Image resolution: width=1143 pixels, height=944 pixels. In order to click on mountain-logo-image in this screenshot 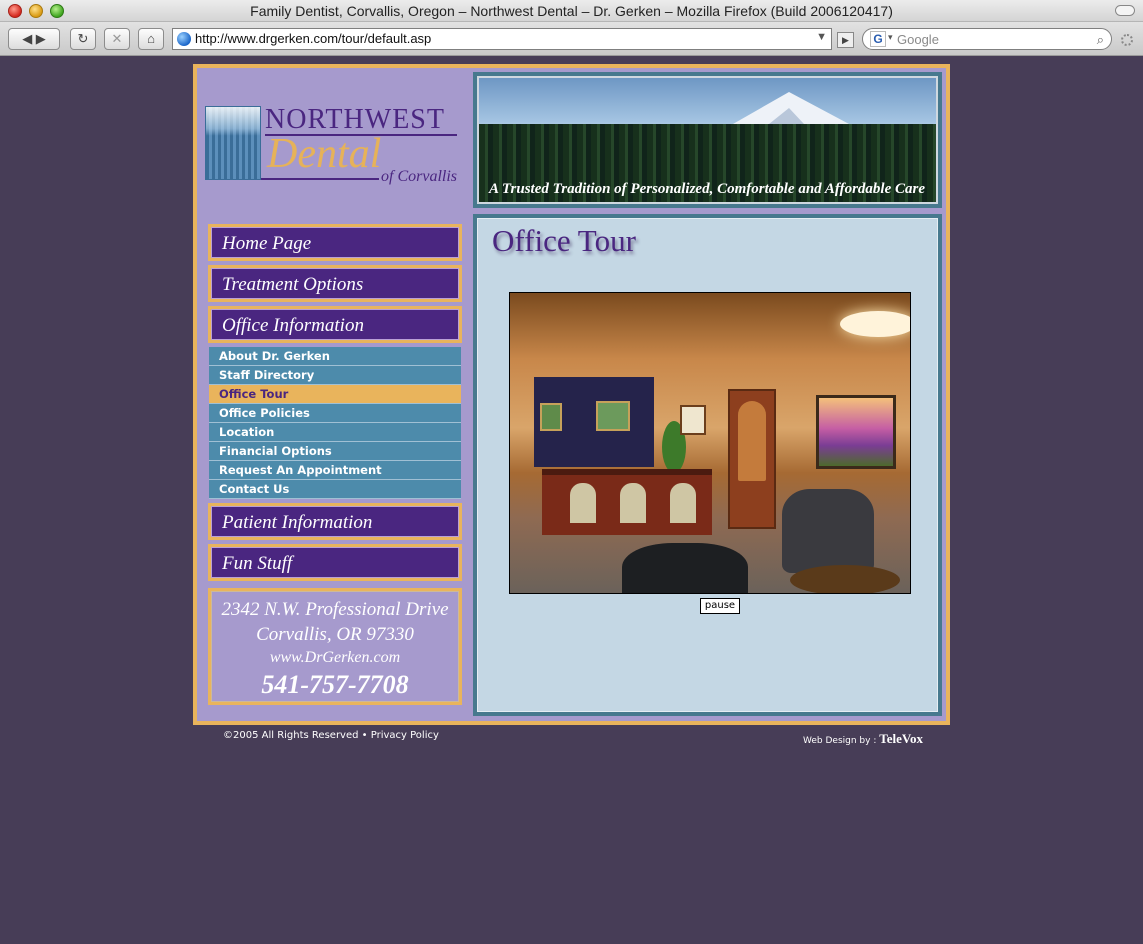, I will do `click(233, 143)`.